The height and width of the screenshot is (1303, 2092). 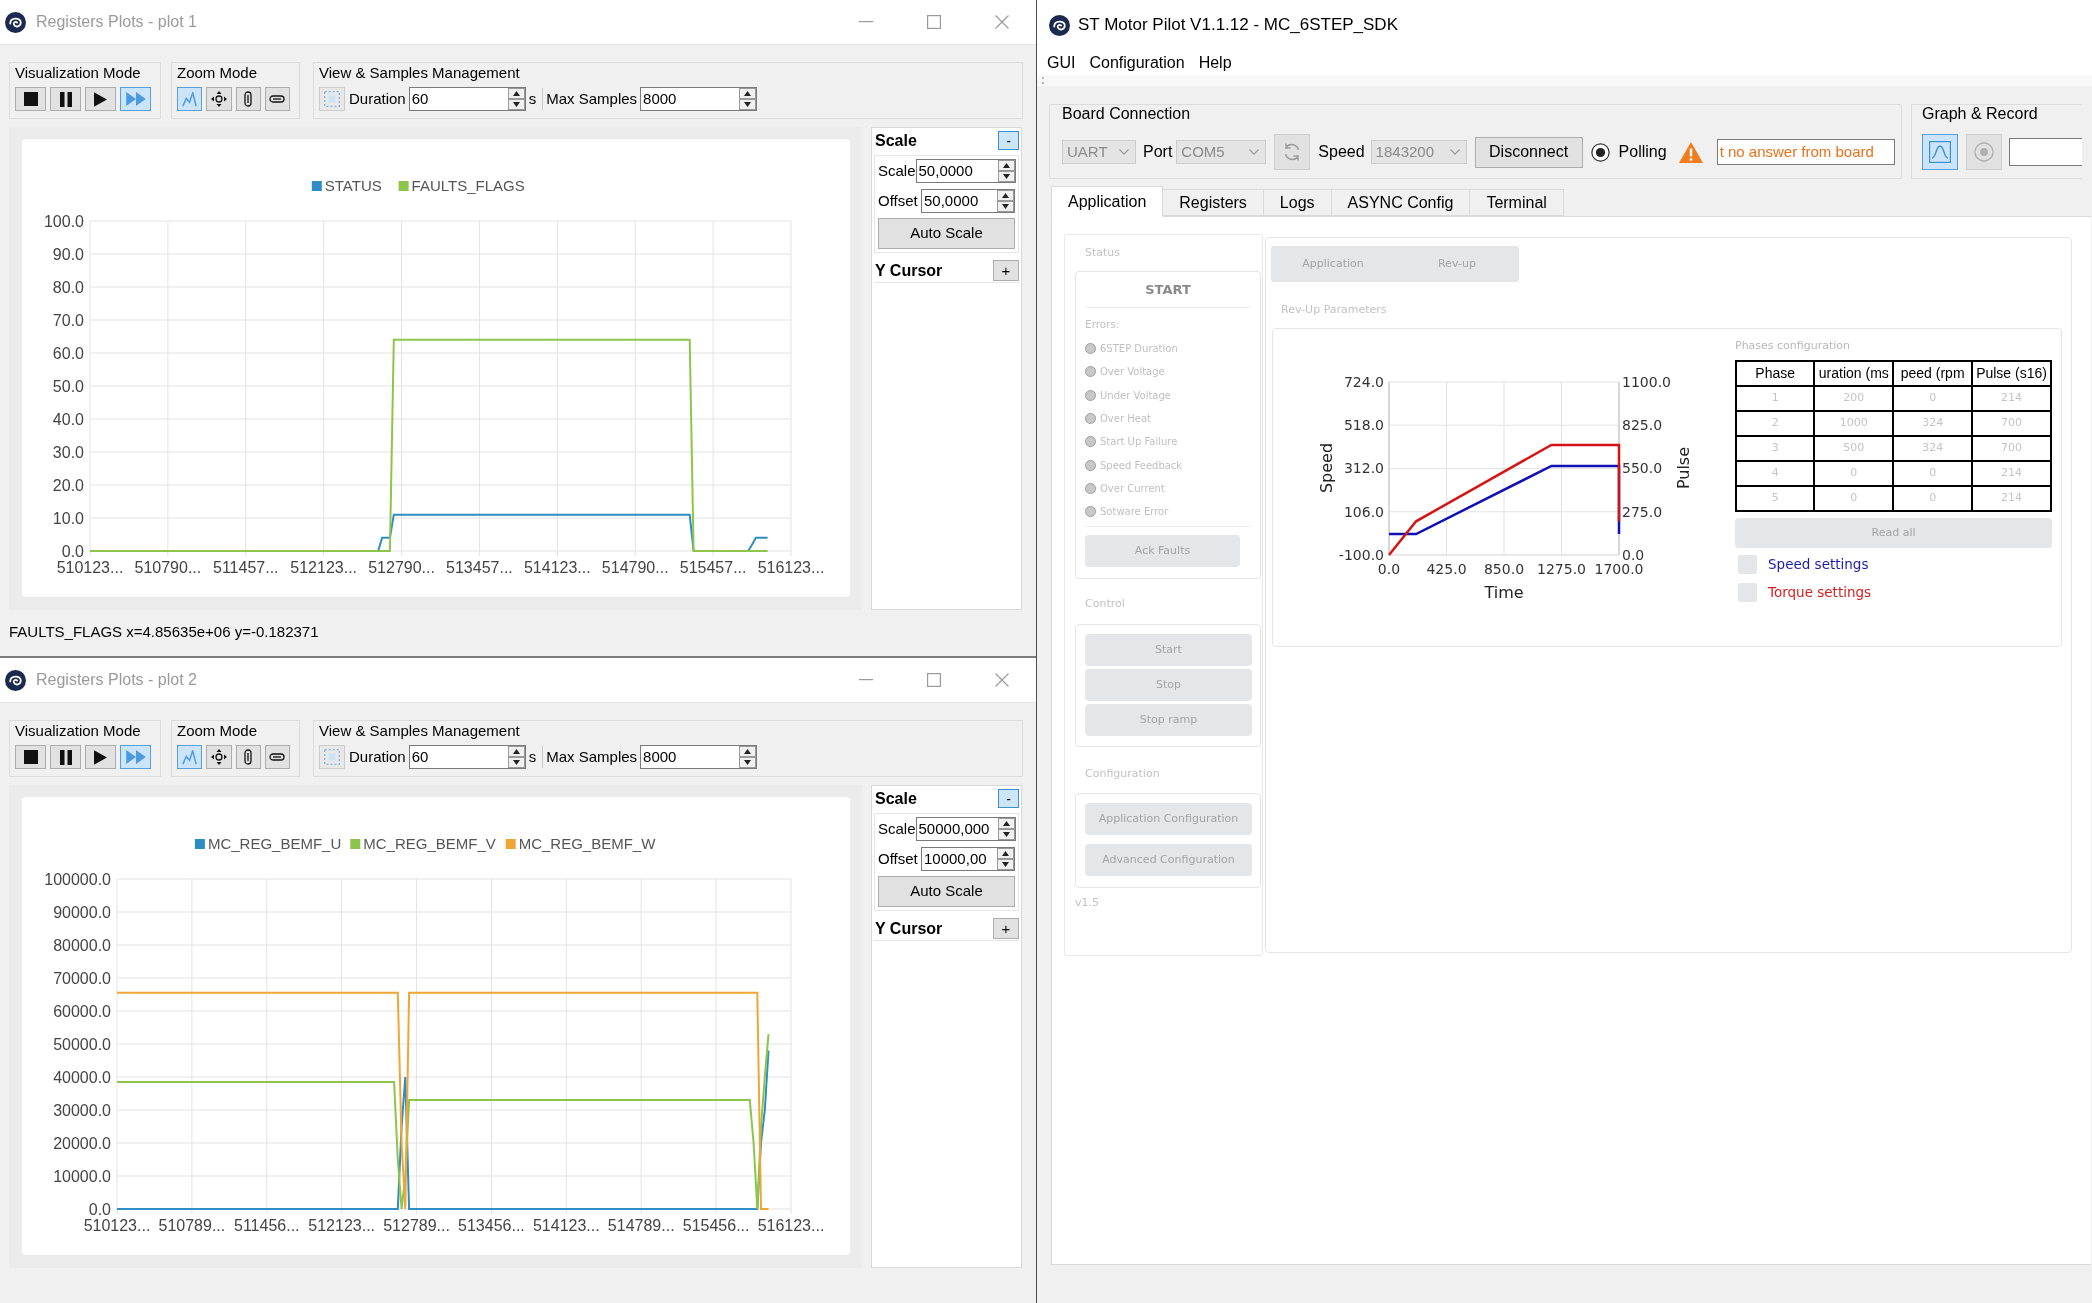 I want to click on axis-tick-label: 70.0, so click(x=68, y=320).